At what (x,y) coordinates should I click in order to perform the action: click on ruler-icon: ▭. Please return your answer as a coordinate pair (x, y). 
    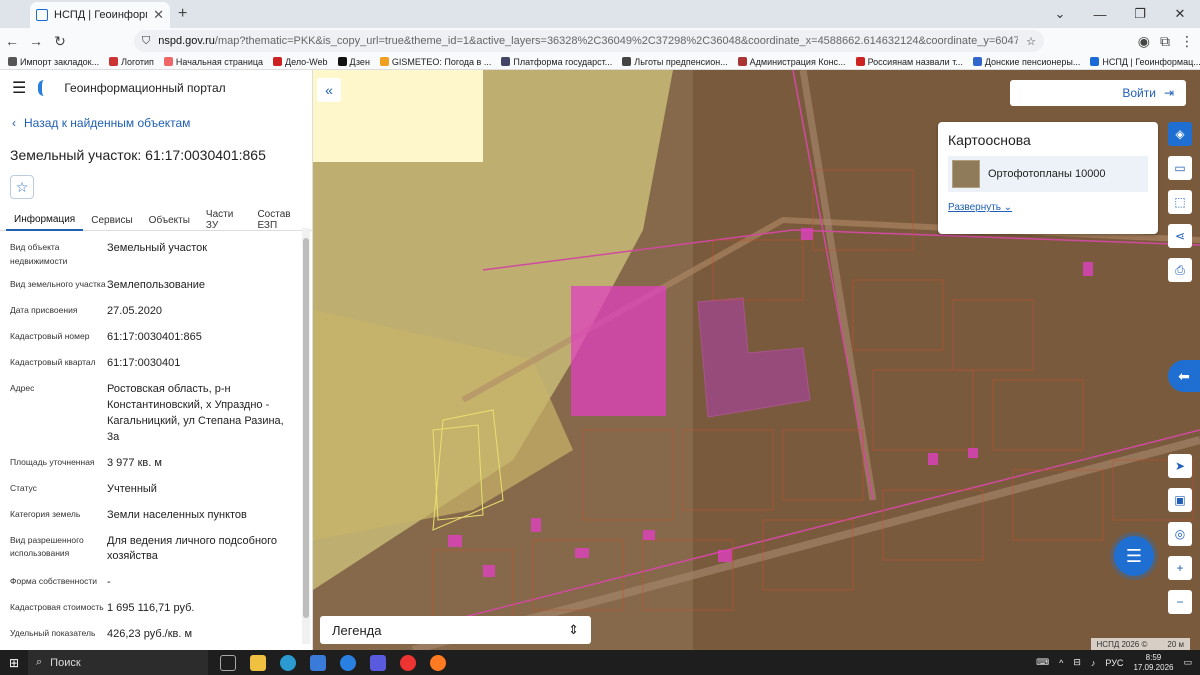
    Looking at the image, I should click on (1180, 168).